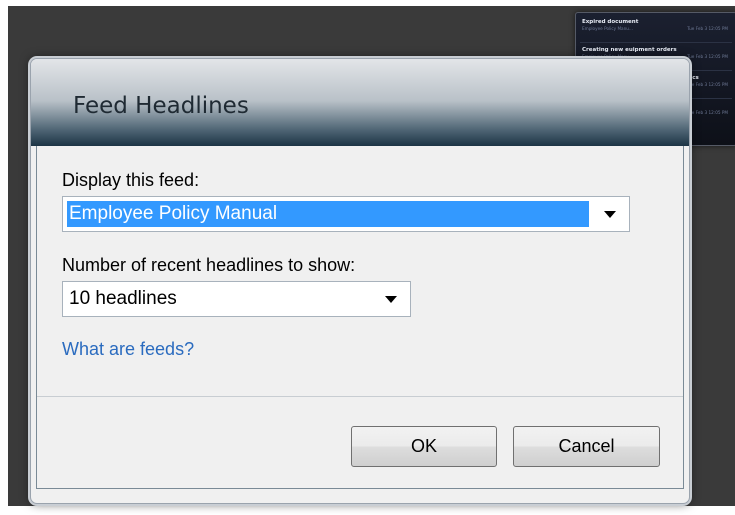 The width and height of the screenshot is (735, 515). What do you see at coordinates (209, 265) in the screenshot?
I see `headline-count-label: Number of recent headlines to show:` at bounding box center [209, 265].